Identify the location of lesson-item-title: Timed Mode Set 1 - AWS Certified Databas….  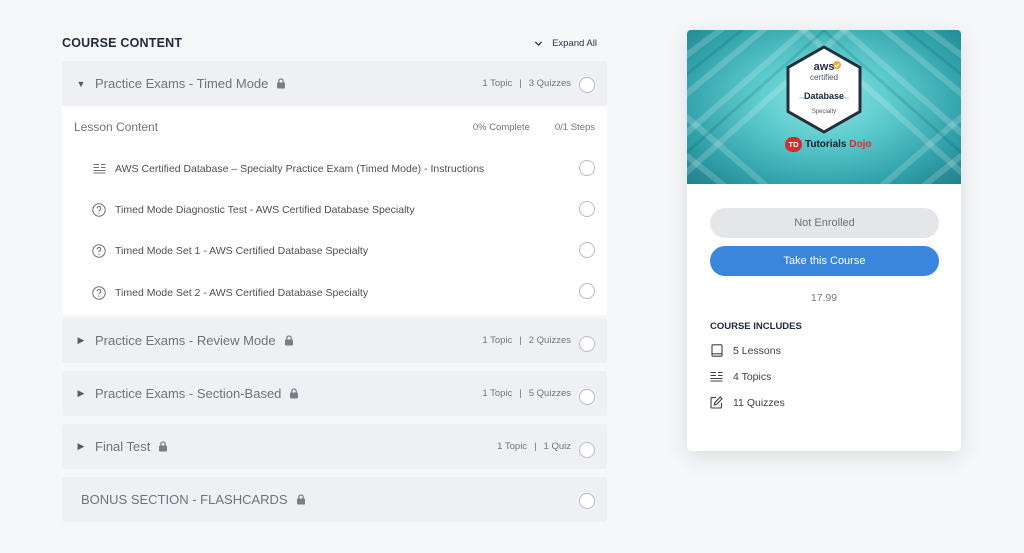
(242, 250).